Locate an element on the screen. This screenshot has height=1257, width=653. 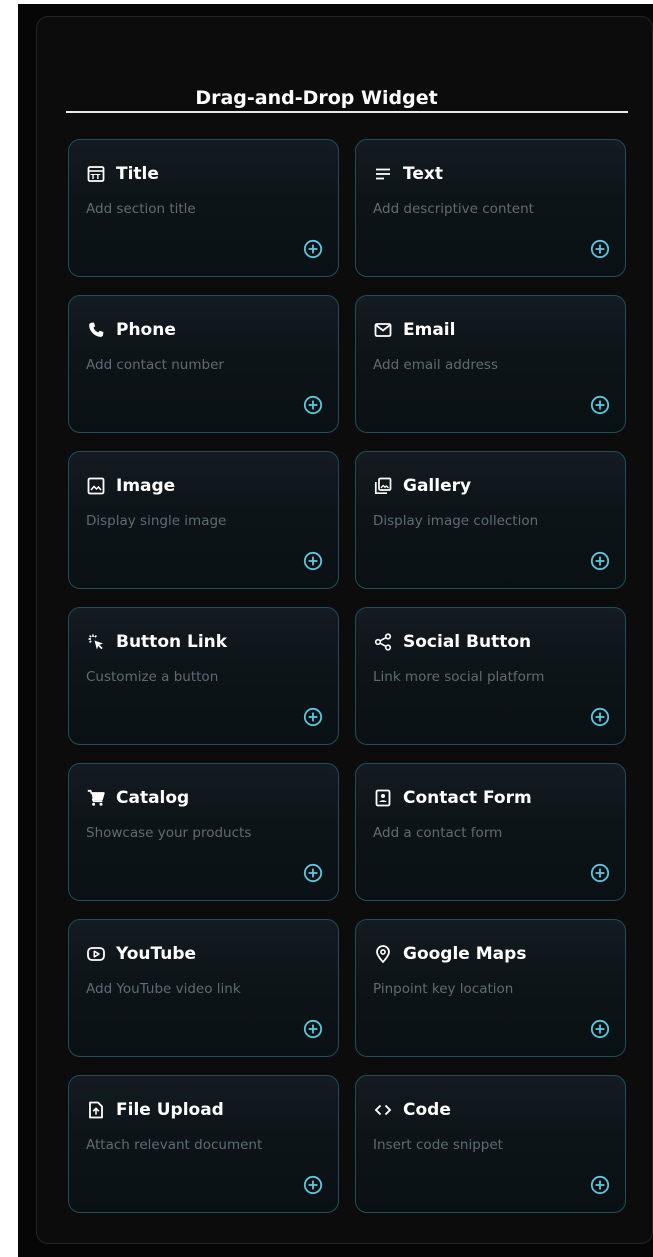
widget-card-file-upload: File Upload Attach relevant document is located at coordinates (203, 1144).